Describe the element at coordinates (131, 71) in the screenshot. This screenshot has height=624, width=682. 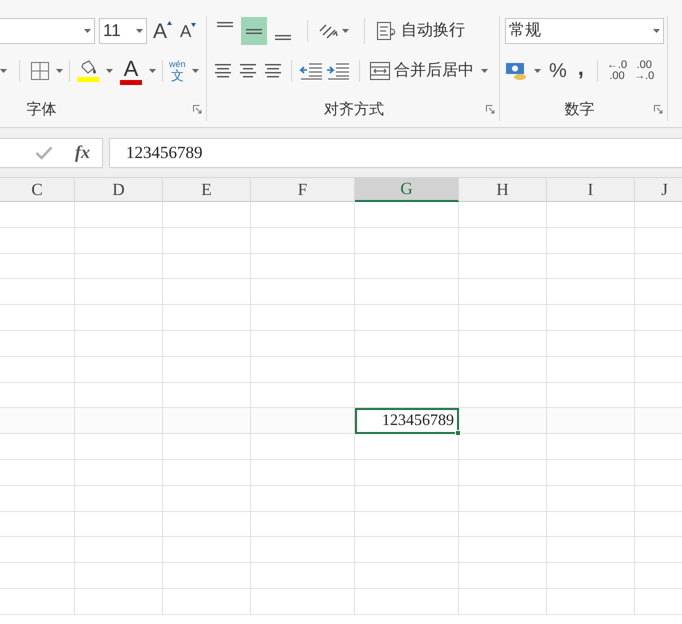
I see `font-color-button: A` at that location.